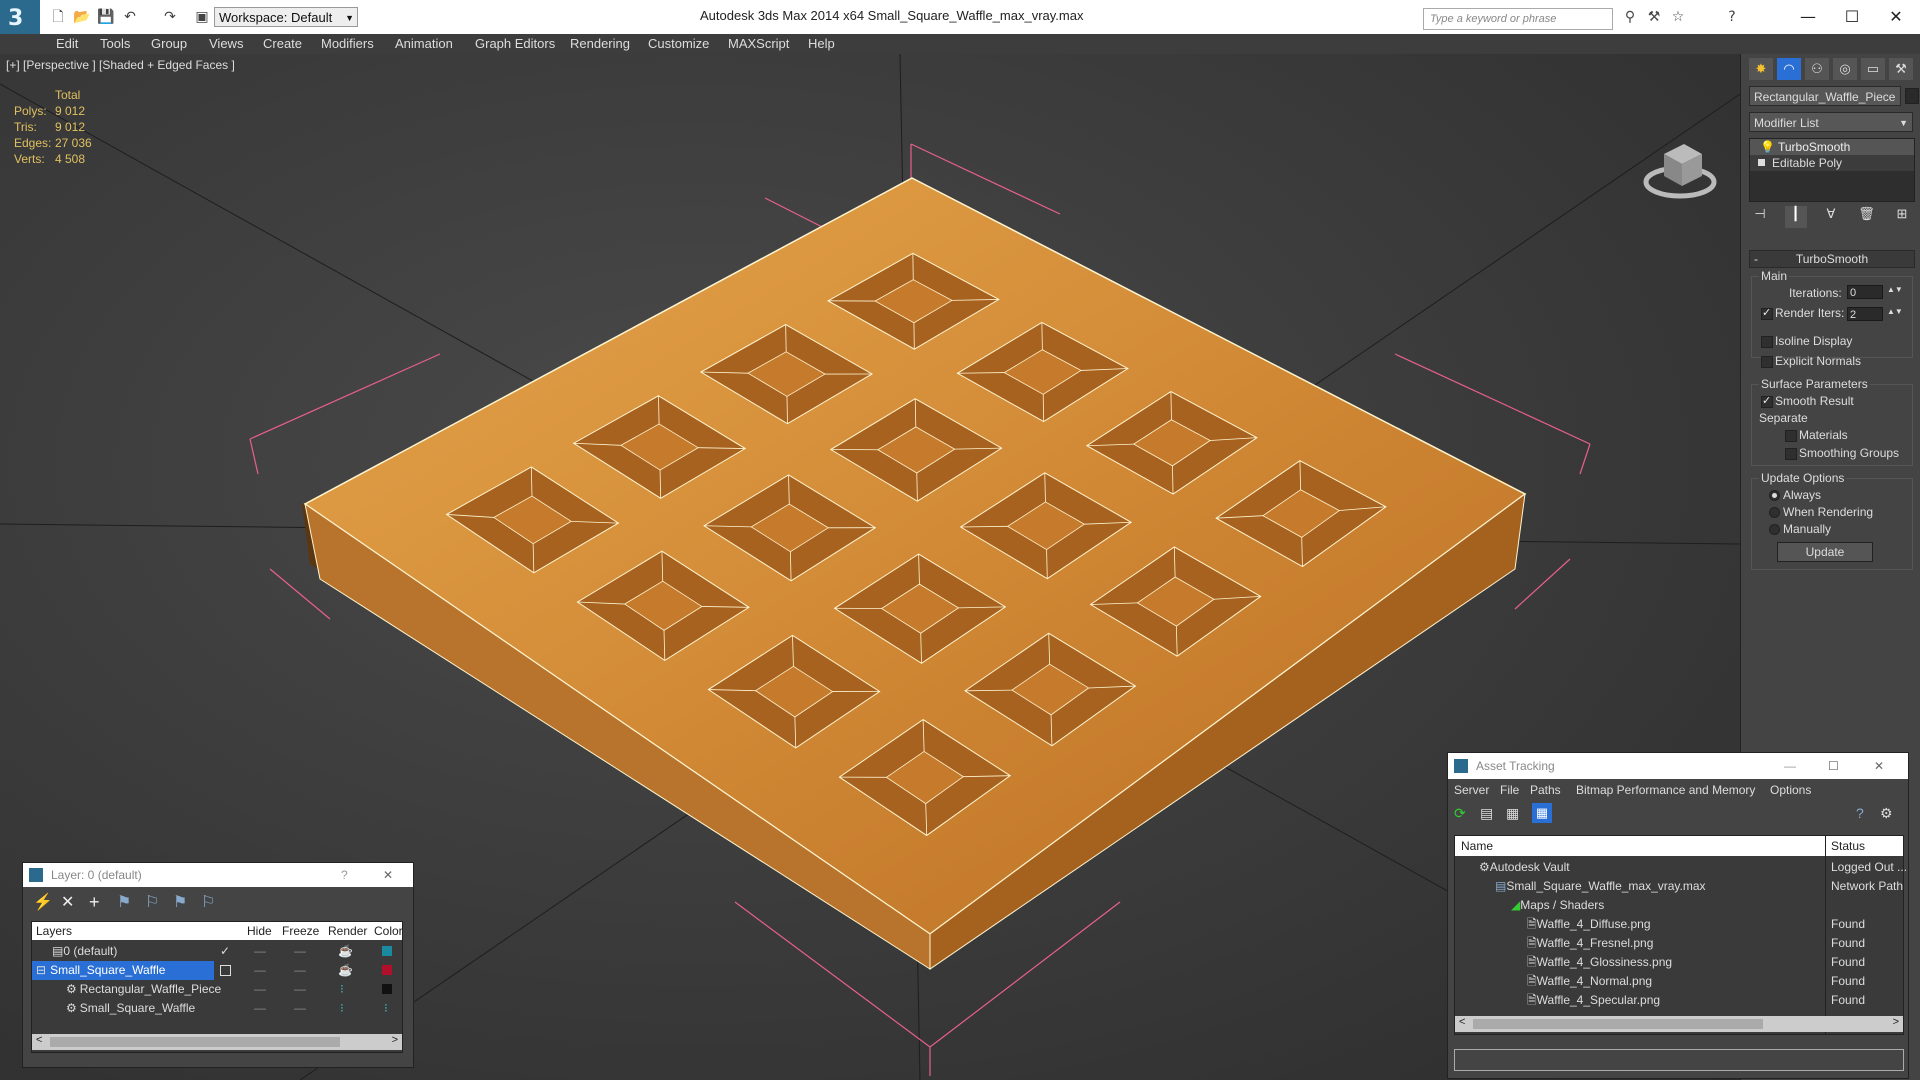  Describe the element at coordinates (1679, 1000) in the screenshot. I see `asset-row: 🗎Waffle_4_Specular.png Found` at that location.